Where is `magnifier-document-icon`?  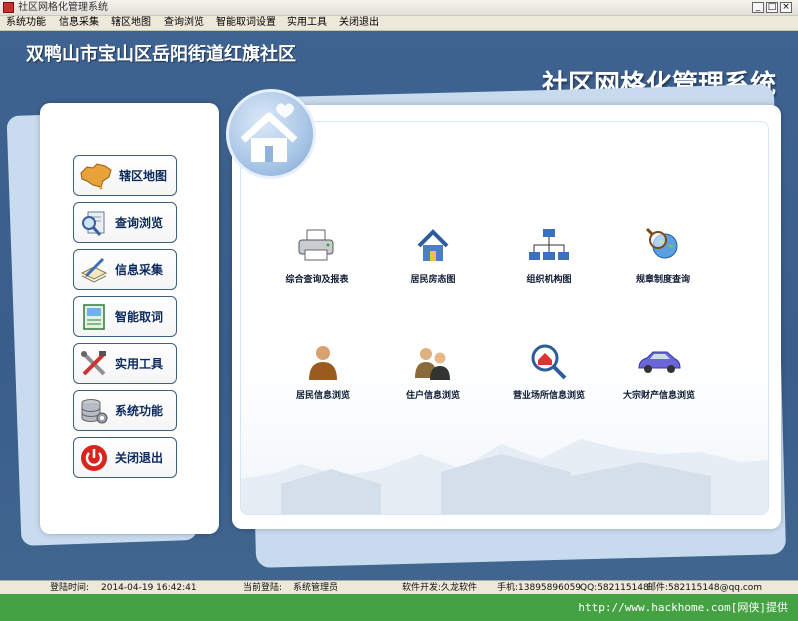
magnifier-document-icon is located at coordinates (94, 223).